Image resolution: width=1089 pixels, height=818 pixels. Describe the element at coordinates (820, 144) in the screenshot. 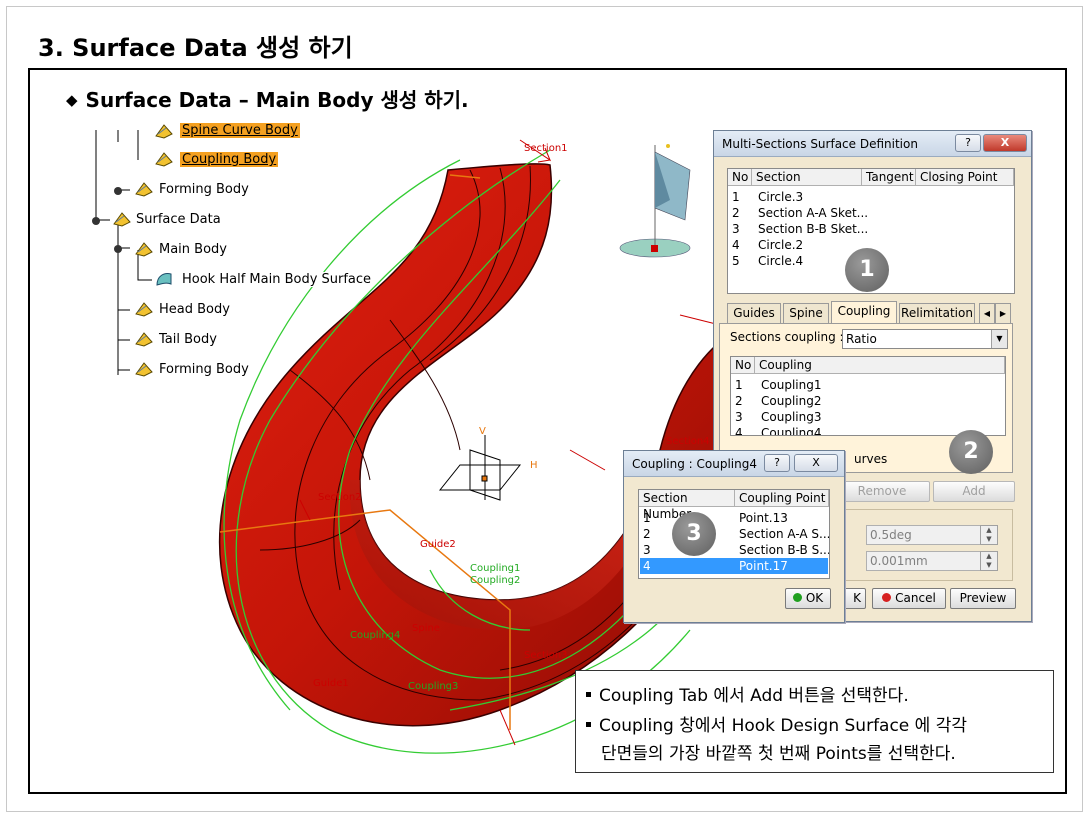

I see `dialog-title: Multi-Sections Surface Definition` at that location.